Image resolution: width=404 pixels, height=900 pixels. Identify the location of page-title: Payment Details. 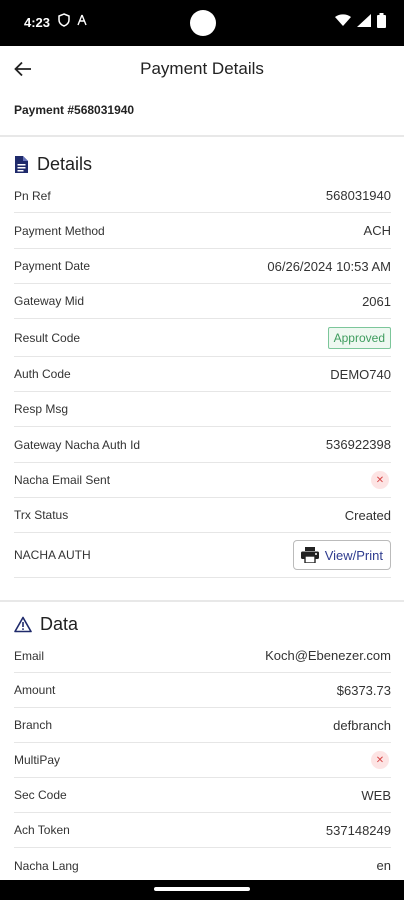
(202, 68).